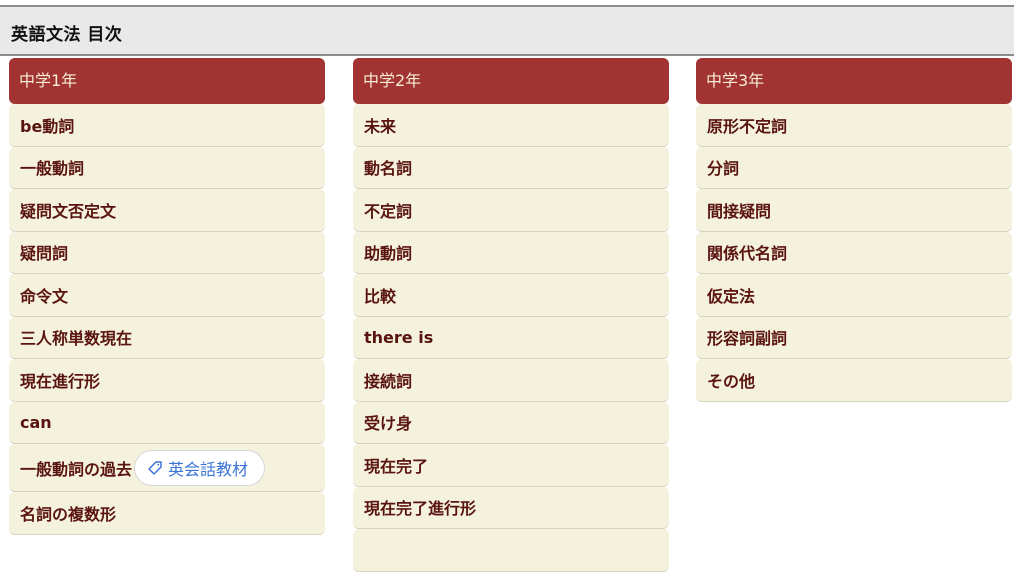  Describe the element at coordinates (388, 254) in the screenshot. I see `item-label: 助動詞` at that location.